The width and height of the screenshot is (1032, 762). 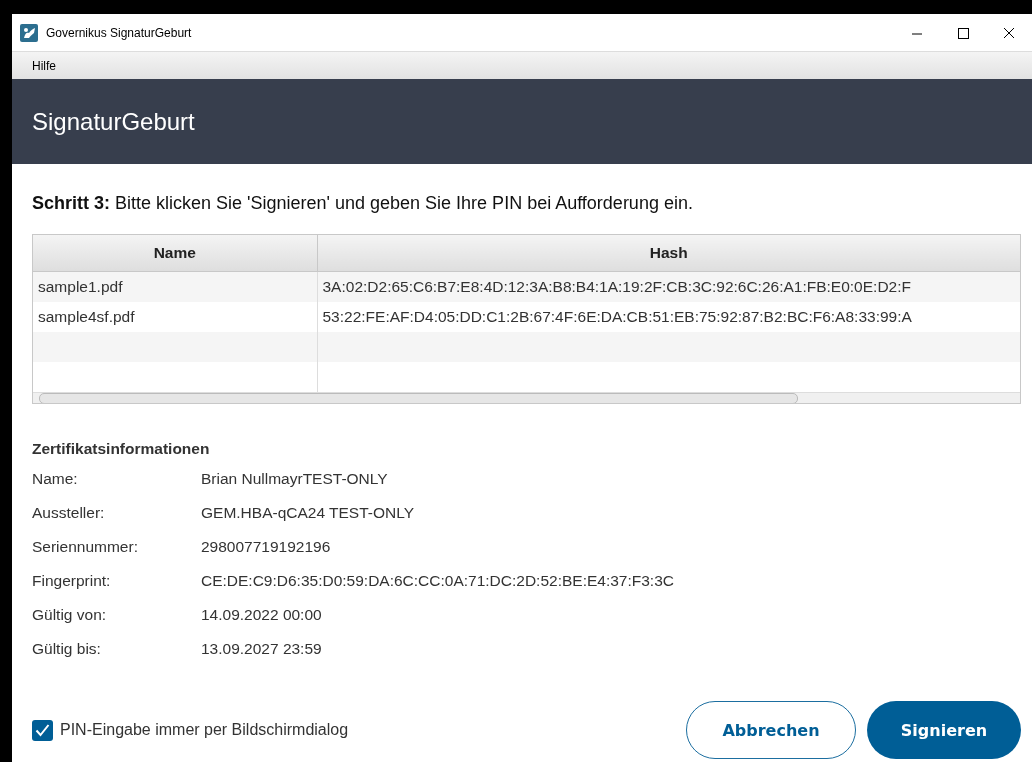 I want to click on field-value: 13.09.2027 23:59, so click(x=262, y=649).